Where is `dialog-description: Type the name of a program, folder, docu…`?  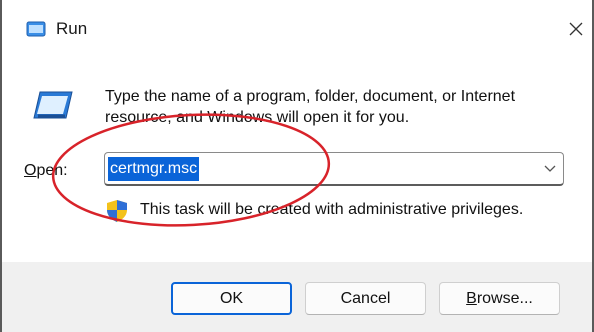
dialog-description: Type the name of a program, folder, docu… is located at coordinates (310, 107).